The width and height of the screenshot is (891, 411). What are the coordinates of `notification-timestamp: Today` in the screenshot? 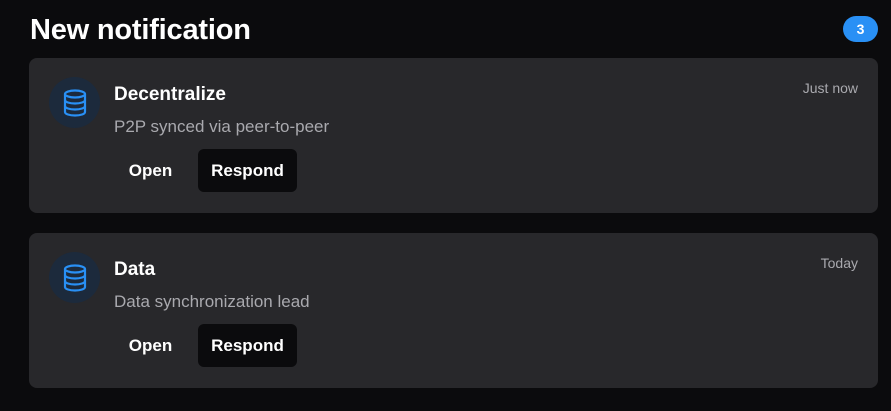 It's located at (839, 263).